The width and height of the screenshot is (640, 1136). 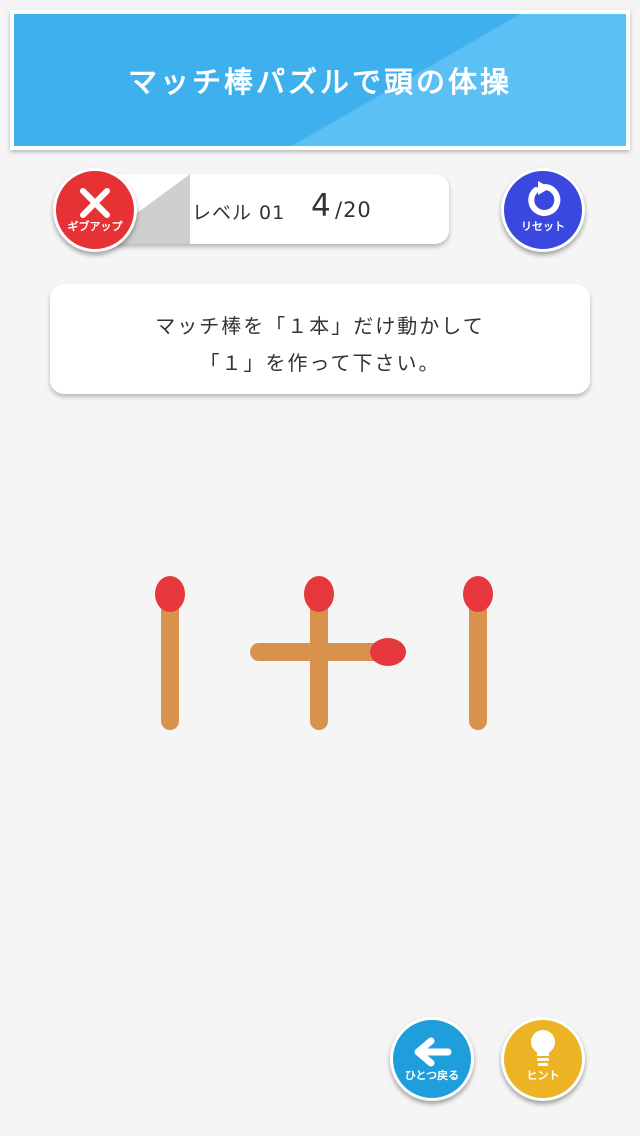 I want to click on instruction-line-1: マッチ棒を「１本」だけ動かして, so click(x=320, y=326).